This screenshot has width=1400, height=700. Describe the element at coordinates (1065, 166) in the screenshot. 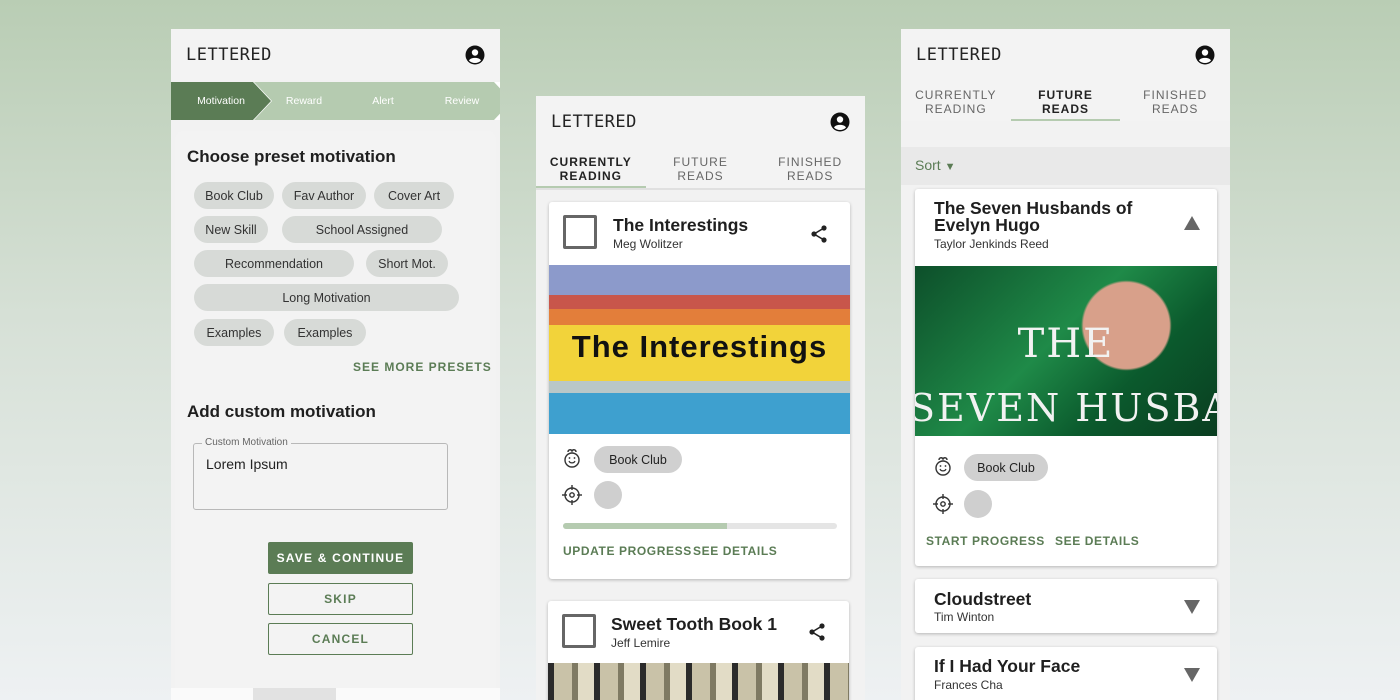

I see `sort-bar: Sort ▼` at that location.